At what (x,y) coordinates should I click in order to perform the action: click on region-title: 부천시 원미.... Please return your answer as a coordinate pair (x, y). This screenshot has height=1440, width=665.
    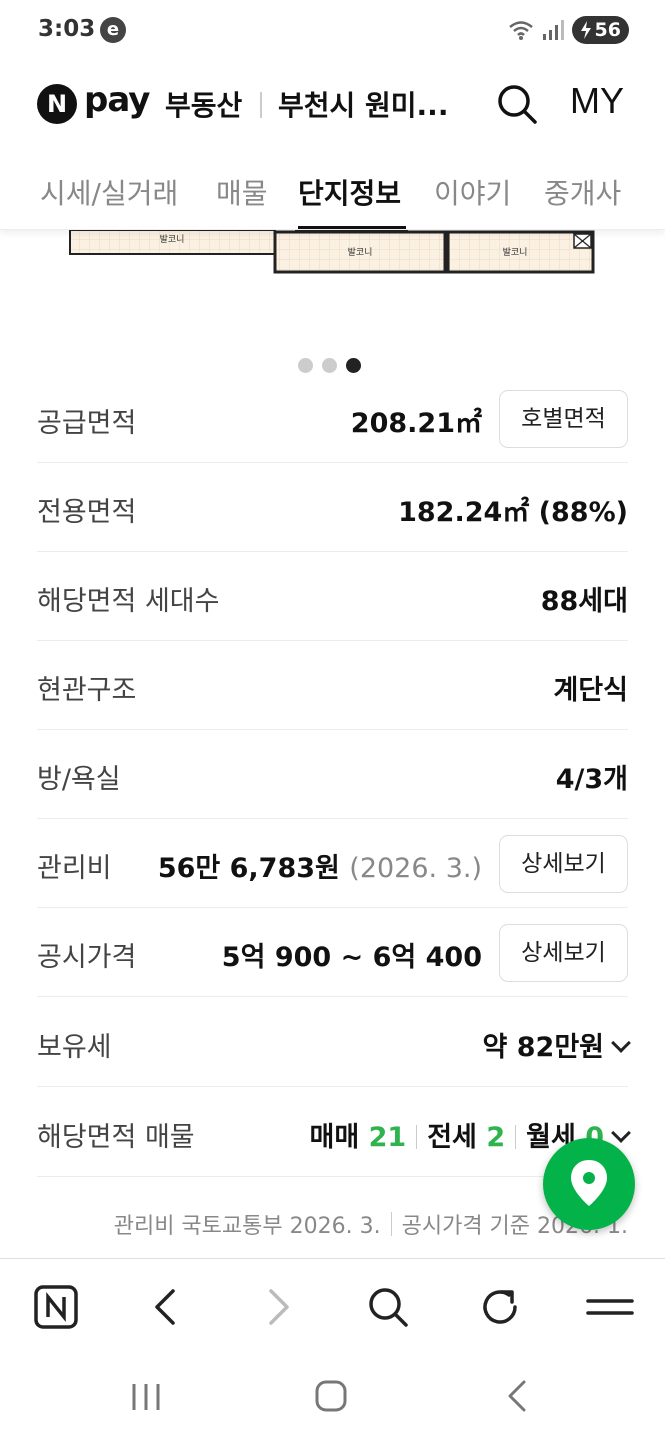
    Looking at the image, I should click on (363, 104).